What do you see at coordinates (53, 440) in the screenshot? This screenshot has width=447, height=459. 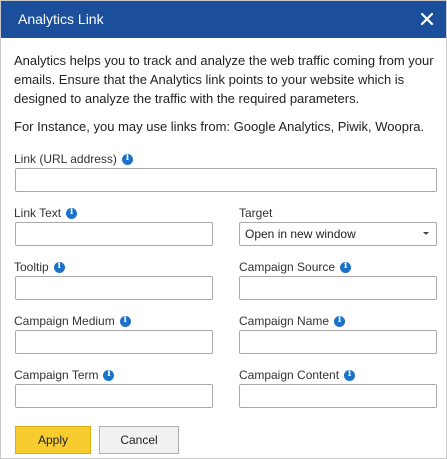 I see `apply-button: Apply` at bounding box center [53, 440].